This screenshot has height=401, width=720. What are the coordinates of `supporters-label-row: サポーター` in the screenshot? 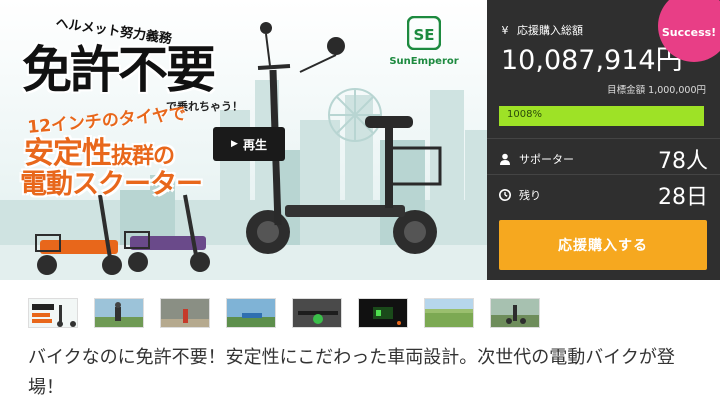 It's located at (536, 159).